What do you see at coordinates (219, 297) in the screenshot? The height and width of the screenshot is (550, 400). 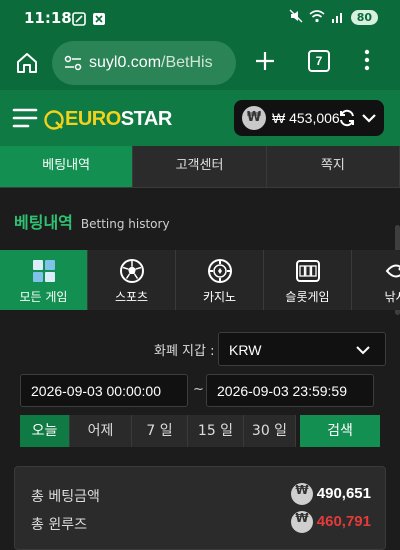 I see `category-label: 카지노` at bounding box center [219, 297].